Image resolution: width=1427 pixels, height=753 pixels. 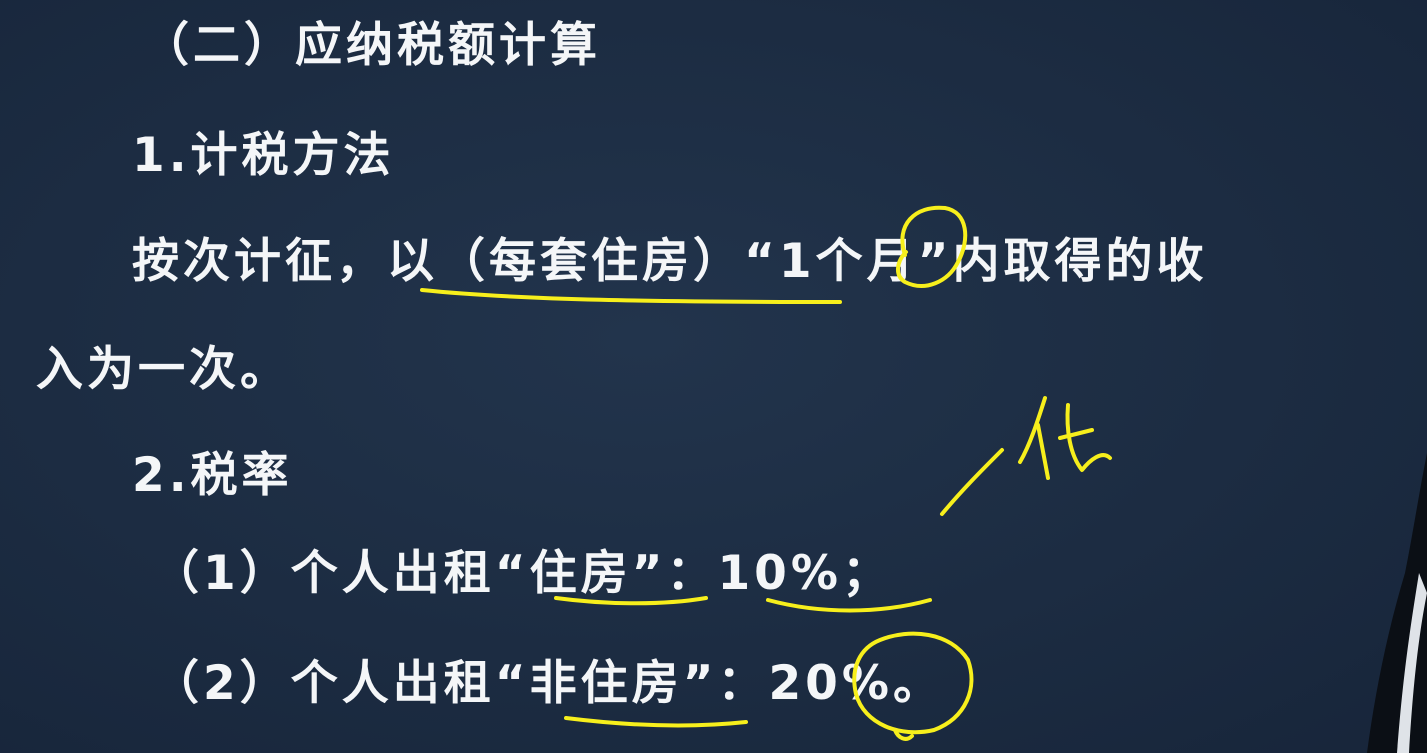 What do you see at coordinates (548, 683) in the screenshot?
I see `rate-item-non-housing: （2）个人出租“非住房”：20%。` at bounding box center [548, 683].